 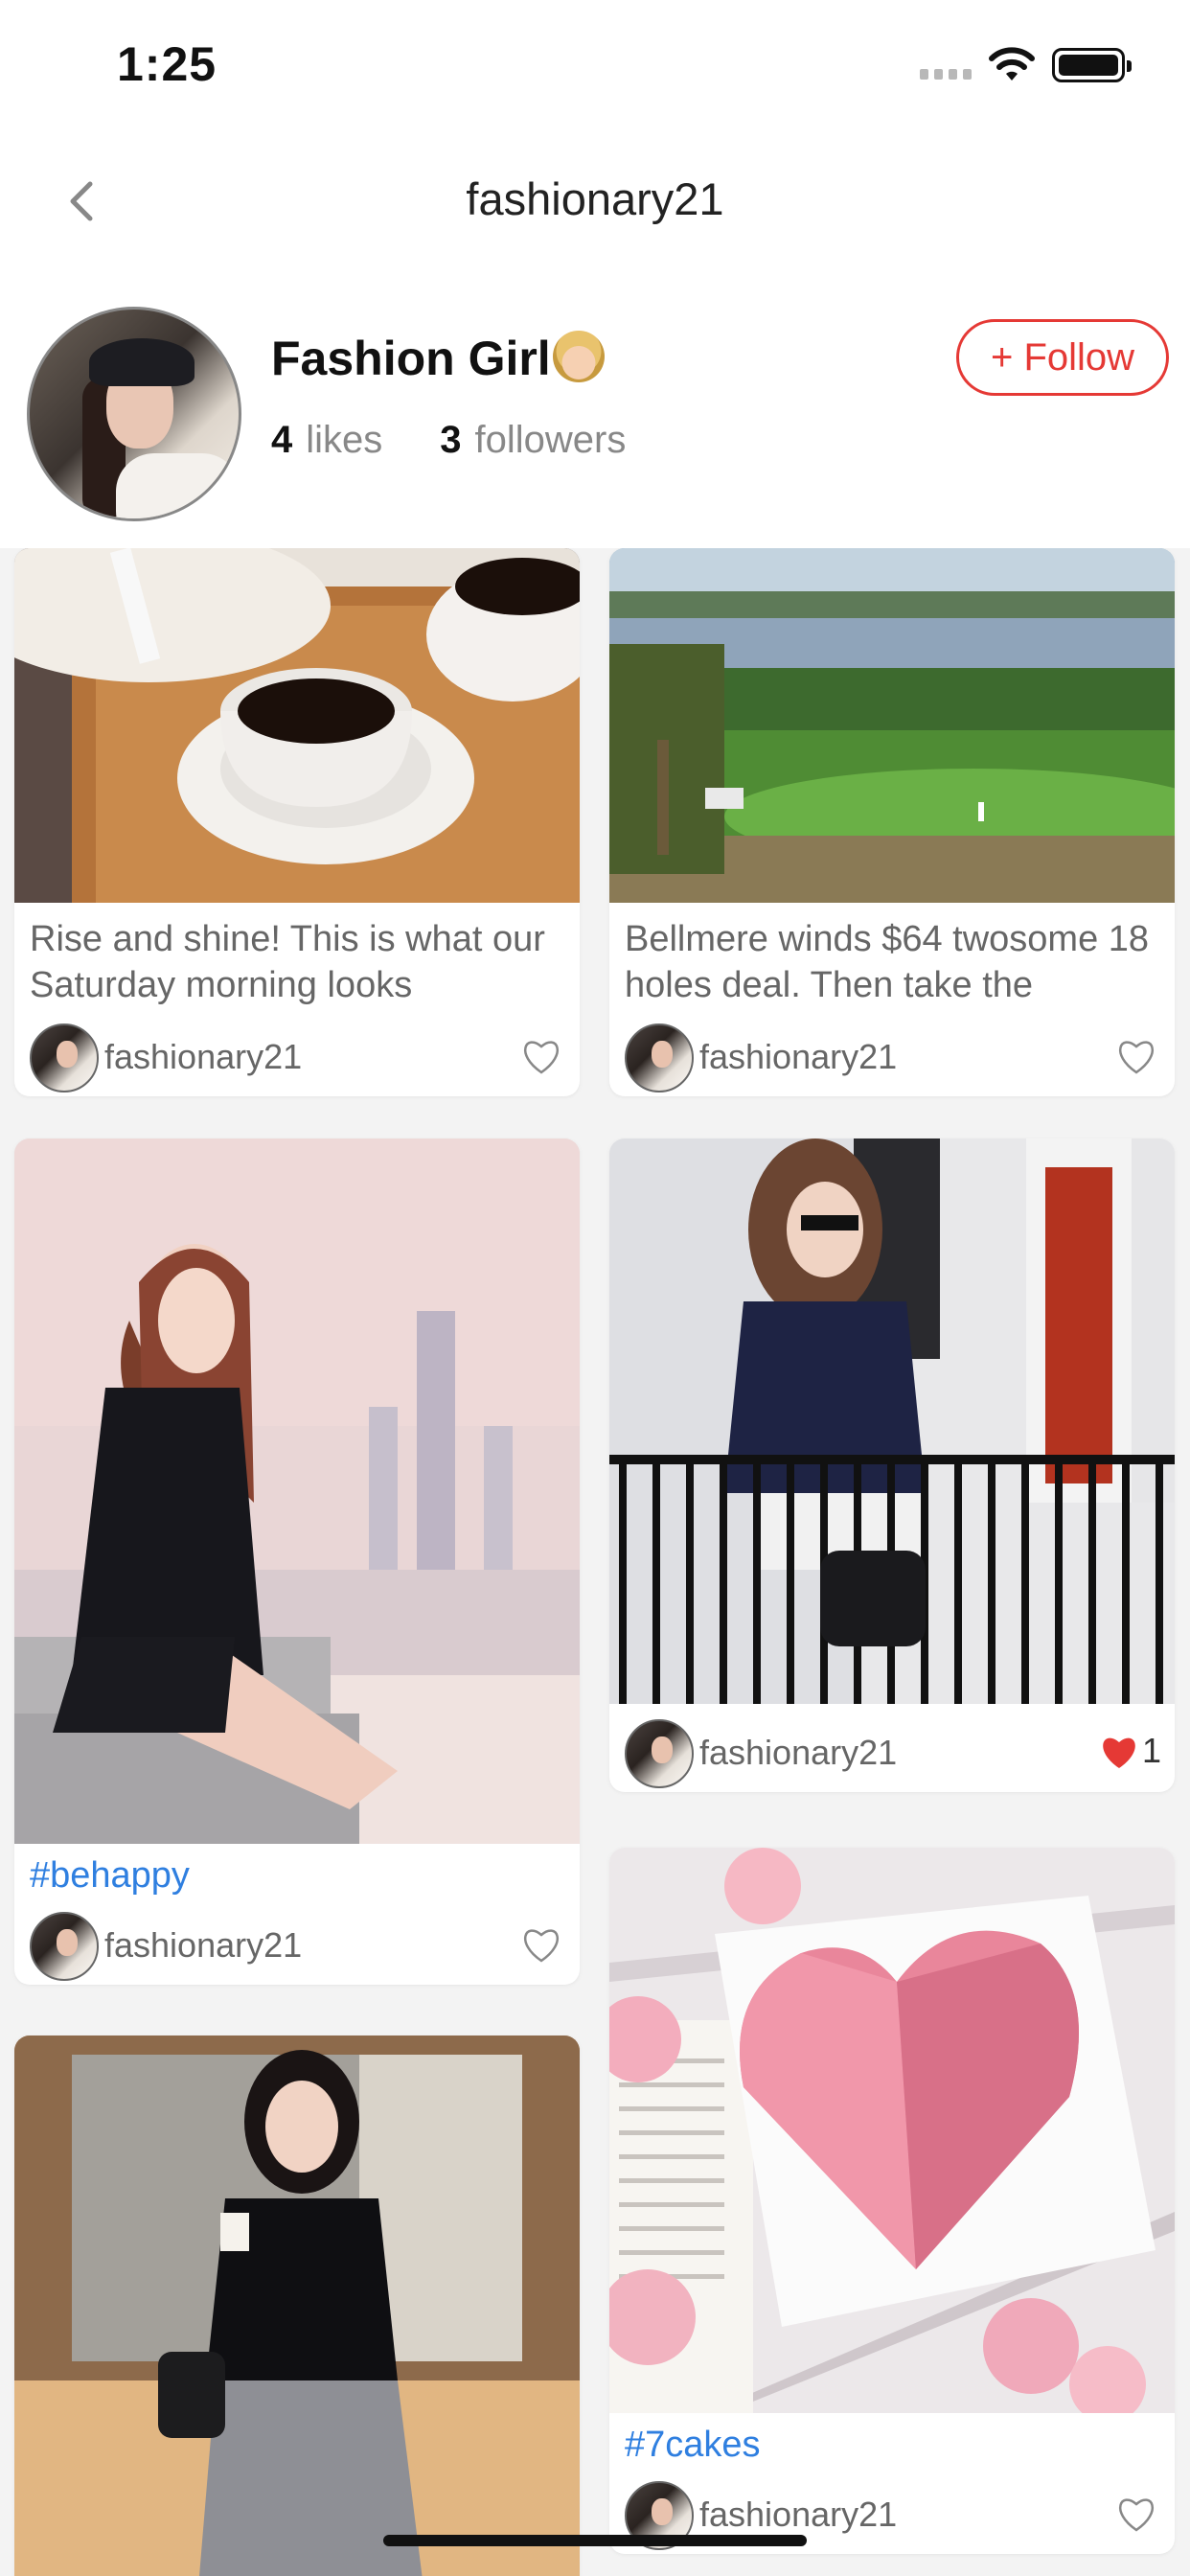 I want to click on post-card: fashionary21, so click(x=297, y=2306).